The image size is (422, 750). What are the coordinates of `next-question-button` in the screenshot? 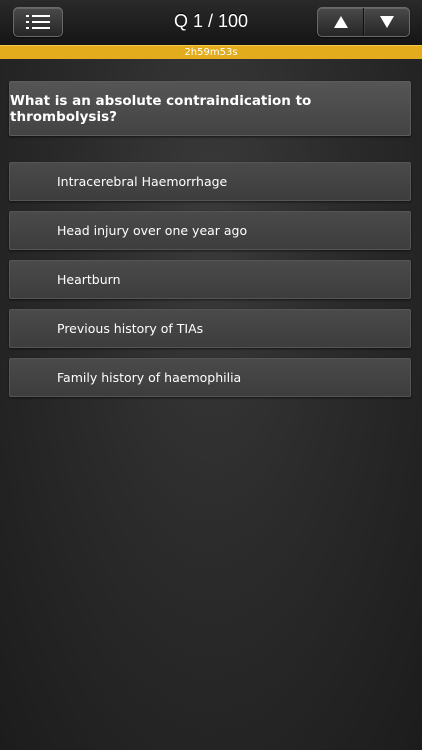 It's located at (386, 22).